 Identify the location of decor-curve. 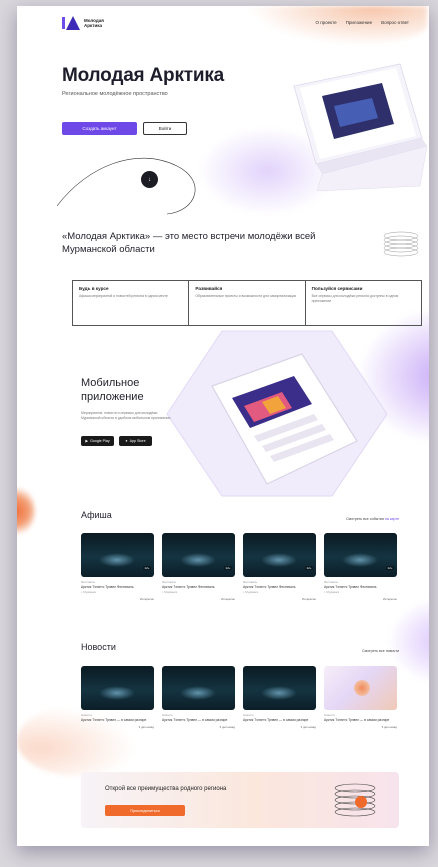
(126, 186).